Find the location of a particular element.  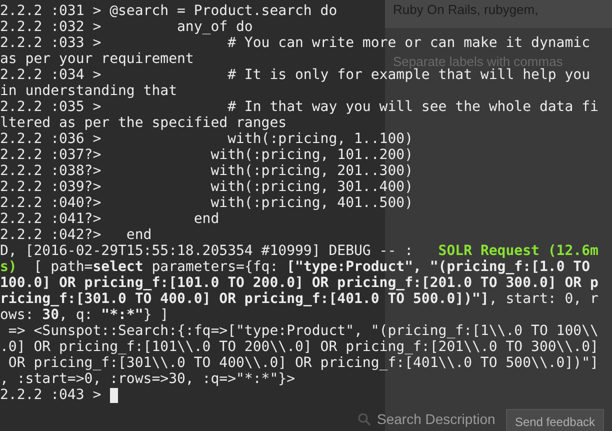

terminal-line: 2.2.2 :041?> end is located at coordinates (110, 219).